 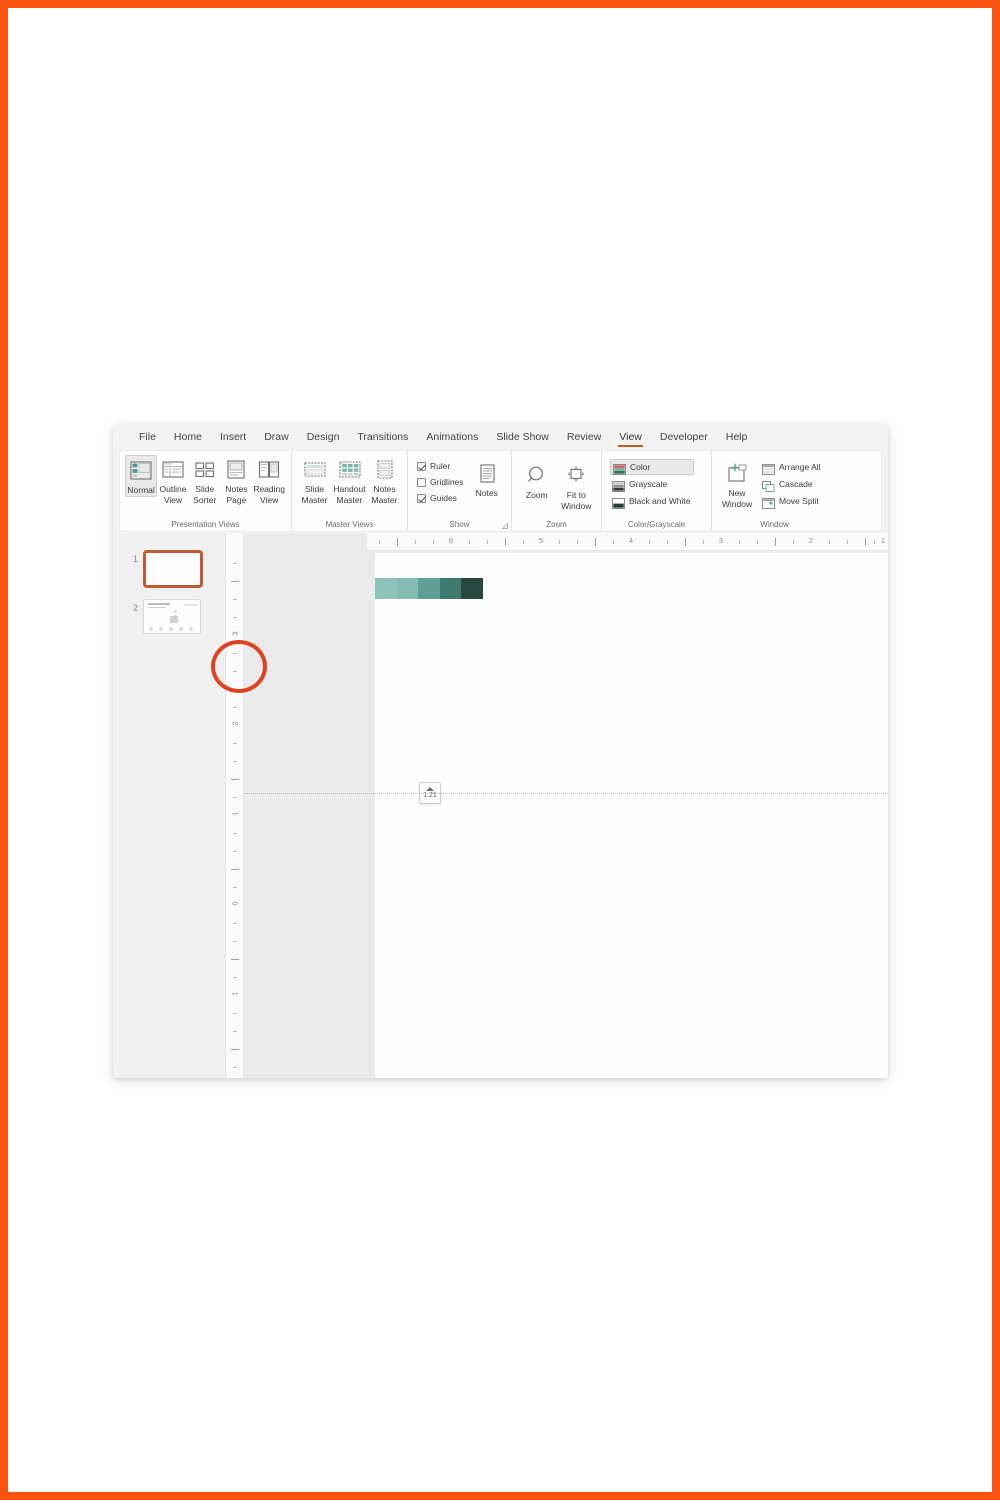 What do you see at coordinates (173, 470) in the screenshot?
I see `outline-view-icon` at bounding box center [173, 470].